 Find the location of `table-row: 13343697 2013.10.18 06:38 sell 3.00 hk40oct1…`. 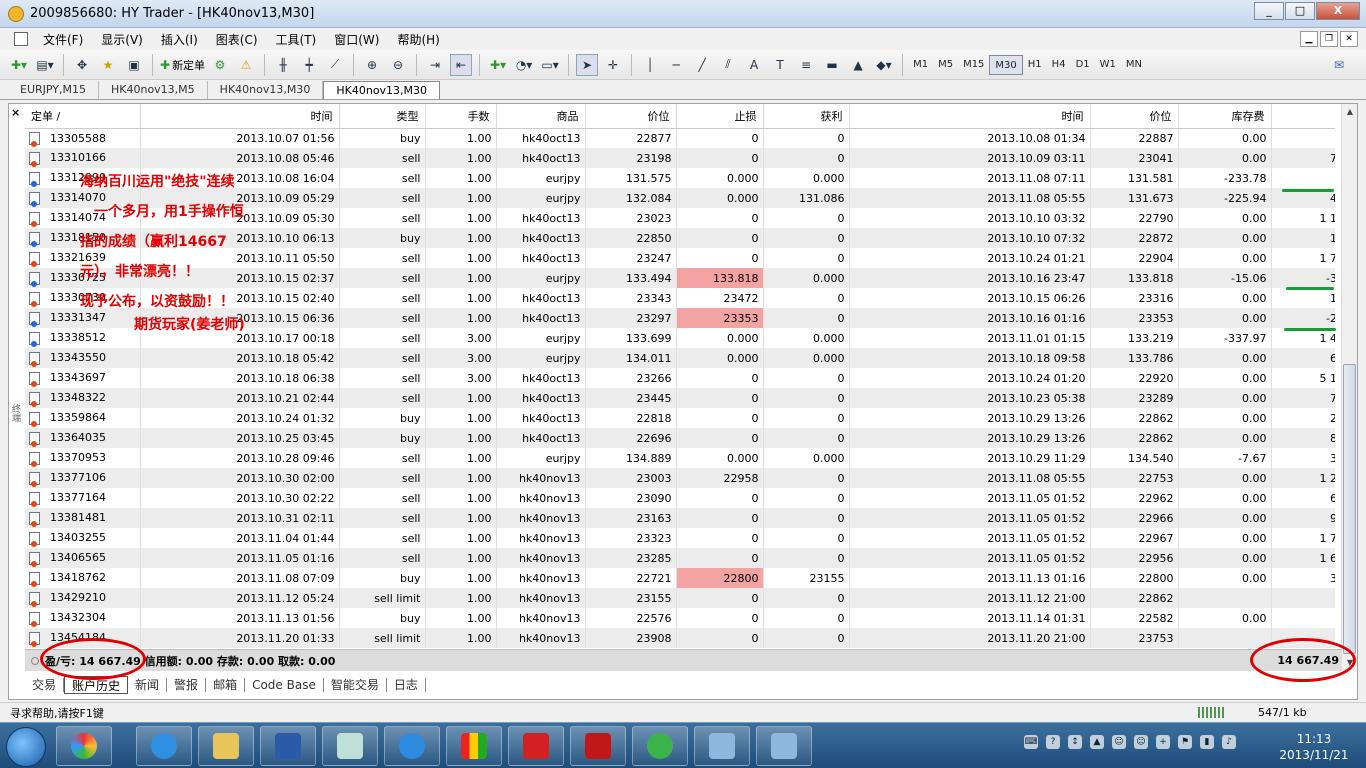

table-row: 13343697 2013.10.18 06:38 sell 3.00 hk40oct1… is located at coordinates (680, 378).